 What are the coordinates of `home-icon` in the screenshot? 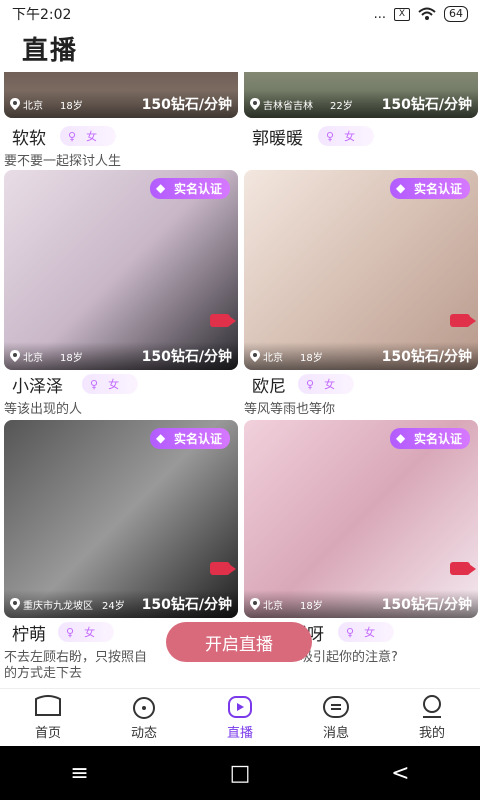 It's located at (48, 705).